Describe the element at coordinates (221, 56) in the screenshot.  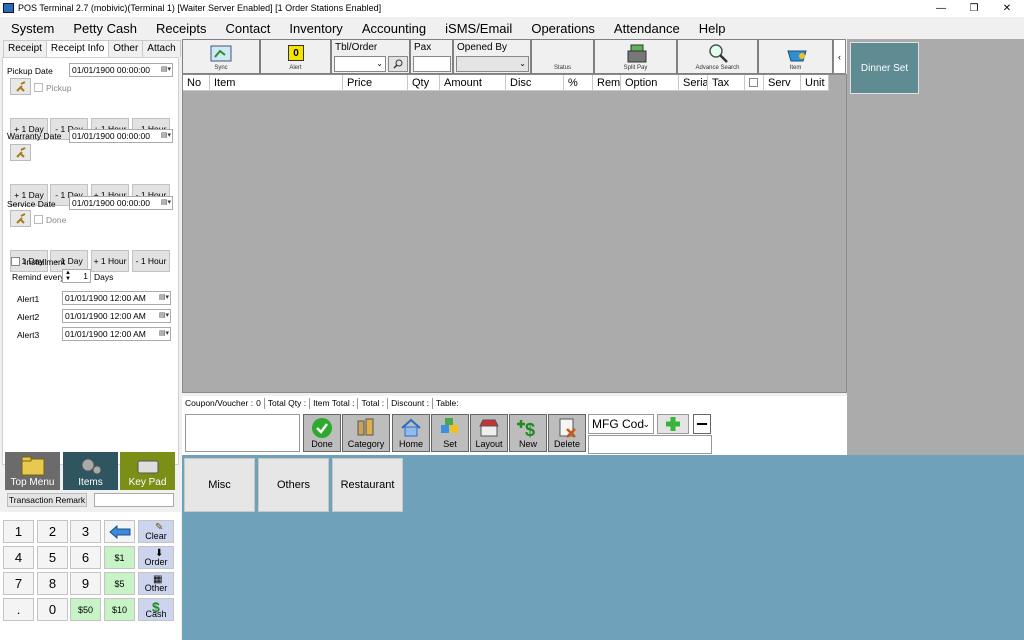
I see `sync-button: Sync` at that location.